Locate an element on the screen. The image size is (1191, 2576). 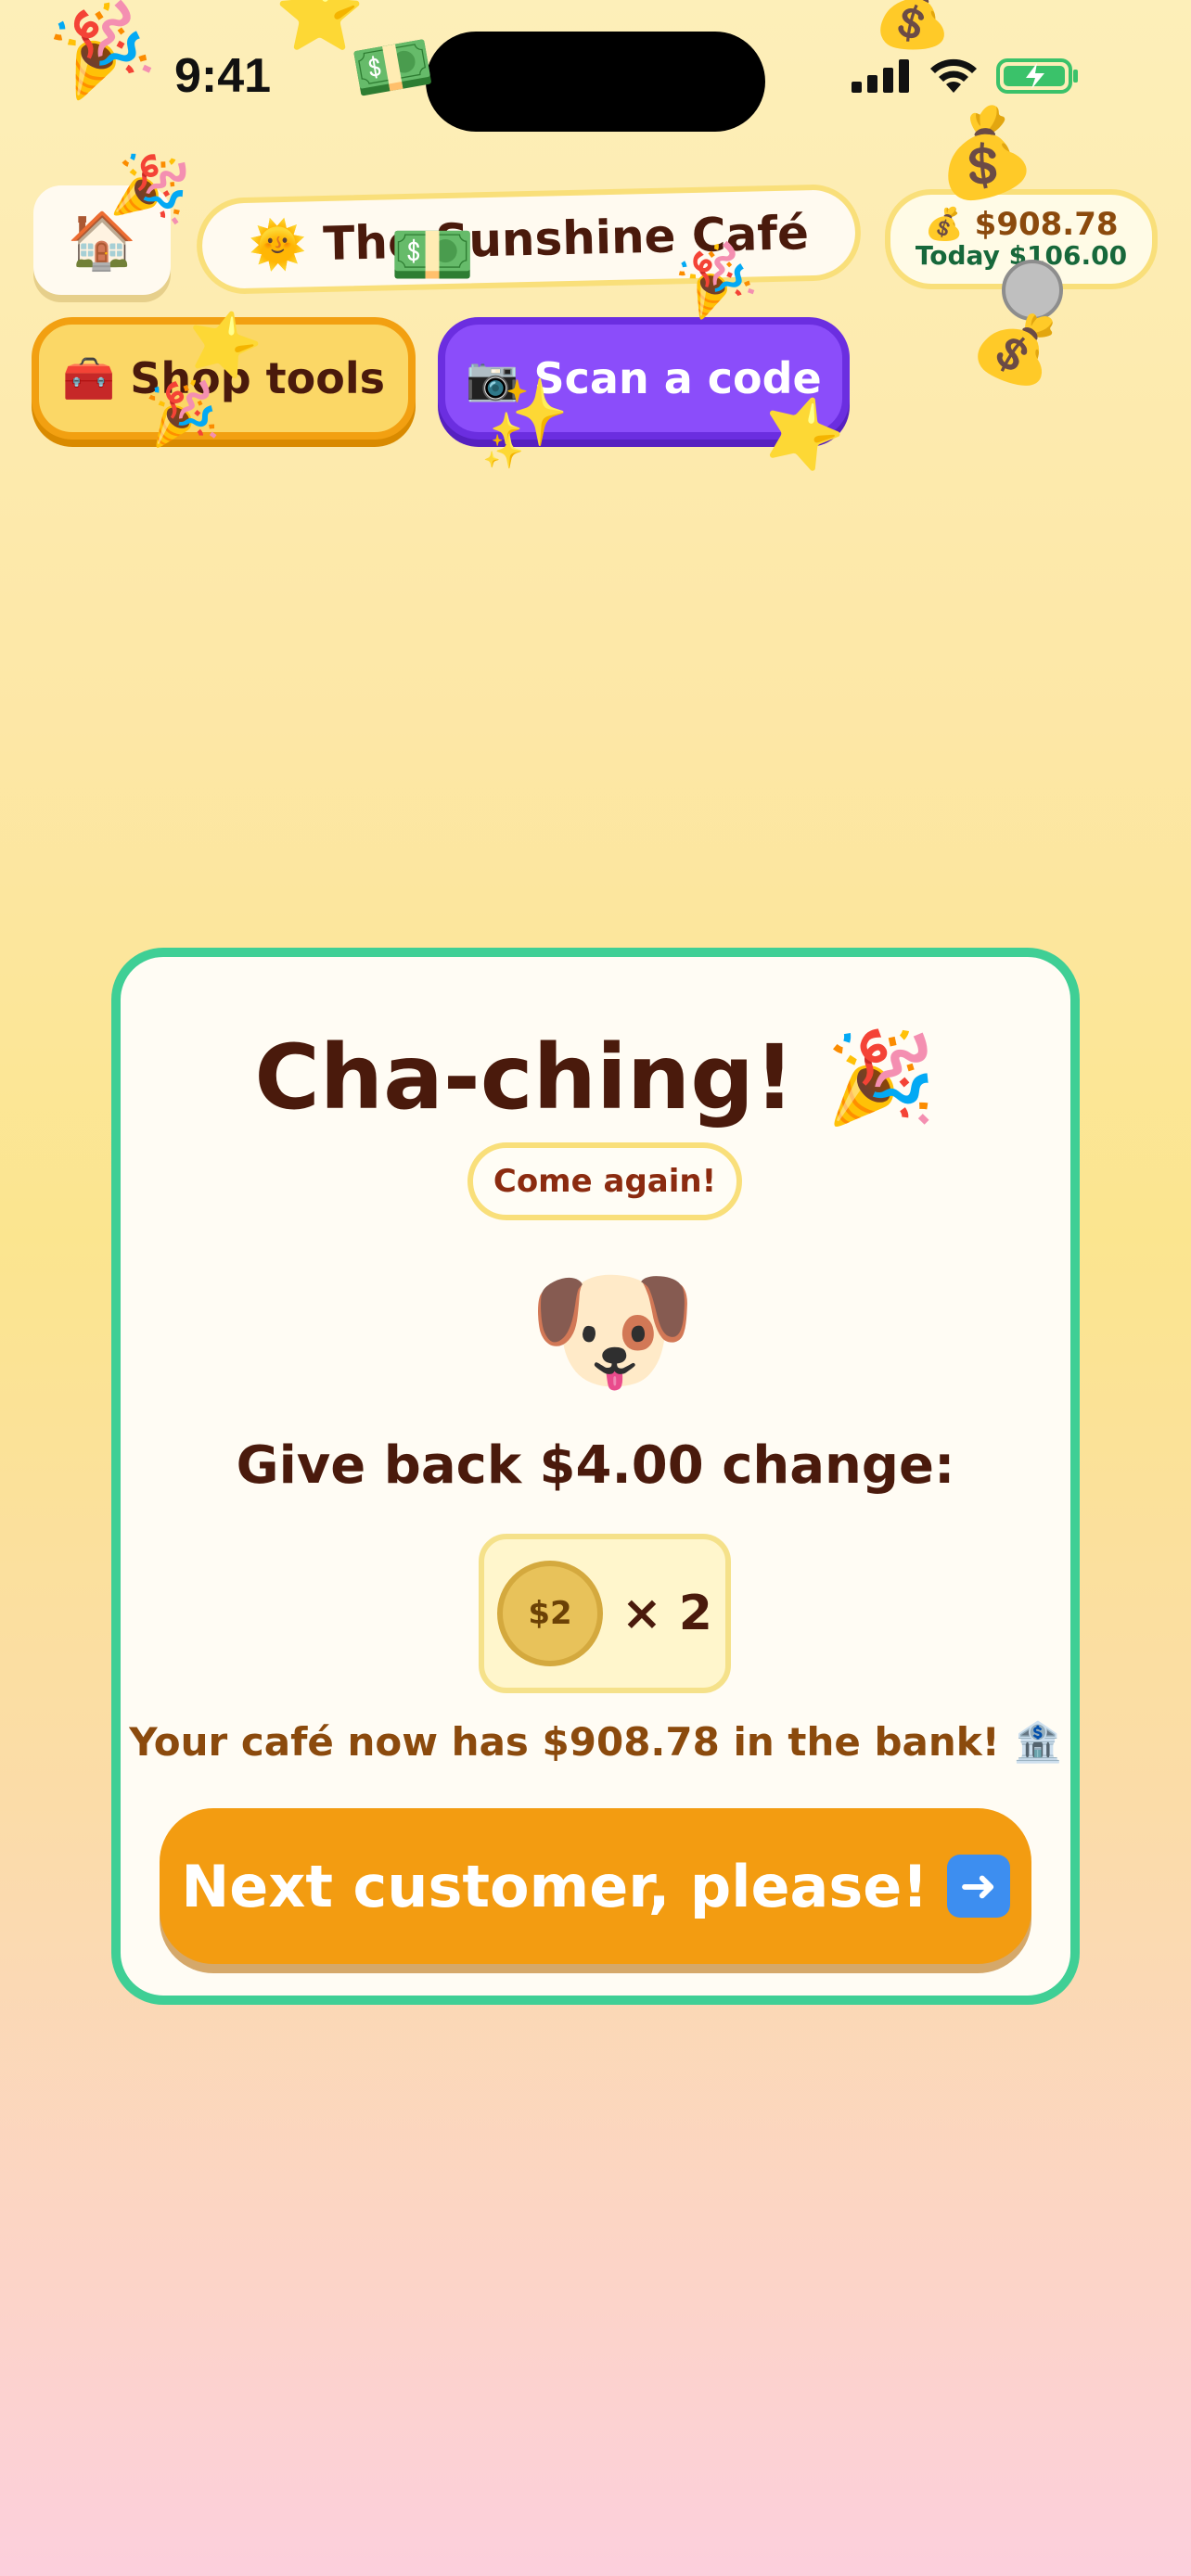
next-customer-button: Next customer, please! ➜ is located at coordinates (595, 1886).